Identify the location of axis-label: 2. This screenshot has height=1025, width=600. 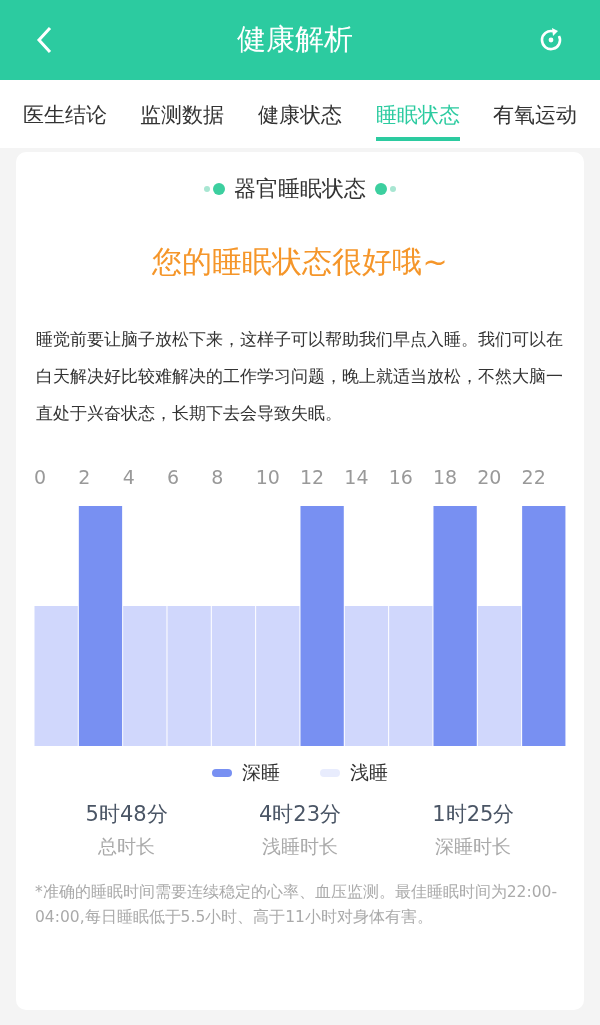
(85, 477).